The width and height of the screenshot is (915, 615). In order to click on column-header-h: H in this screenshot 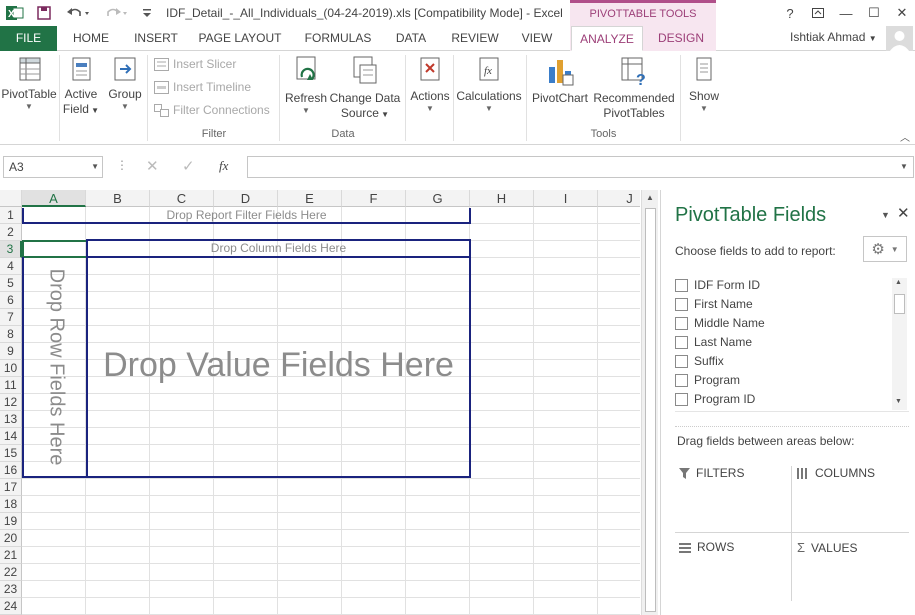, I will do `click(502, 198)`.